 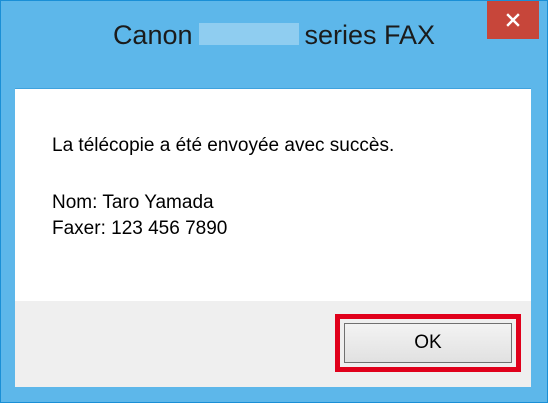 I want to click on redacted-model-name, so click(x=248, y=33).